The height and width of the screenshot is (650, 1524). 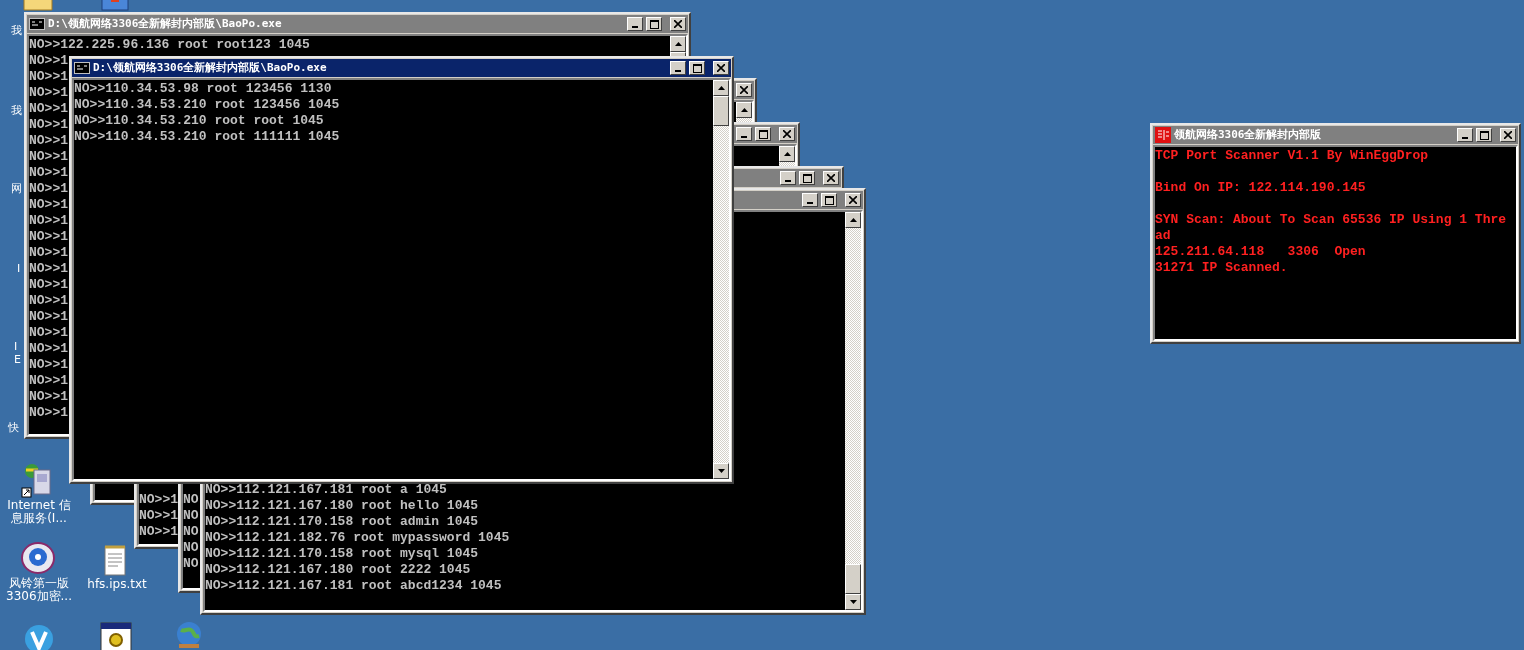 What do you see at coordinates (207, 137) in the screenshot?
I see `console-line: NO>>110.34.53.210 root 111111 1045` at bounding box center [207, 137].